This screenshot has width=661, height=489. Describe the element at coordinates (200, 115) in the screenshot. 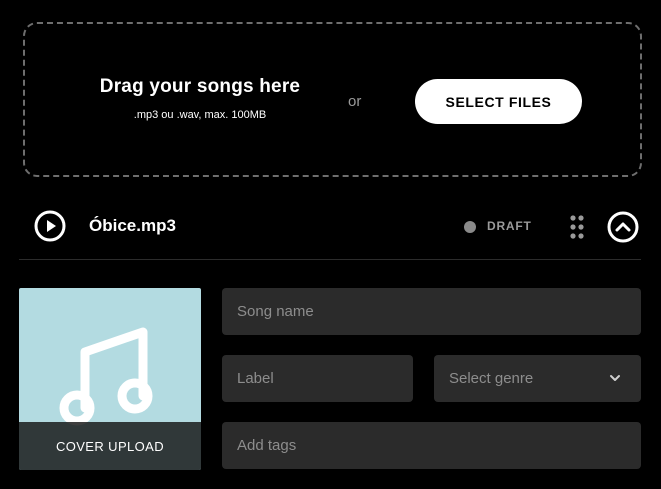

I see `dropzone-subtitle: .mp3 ou .wav, max. 100MB` at that location.